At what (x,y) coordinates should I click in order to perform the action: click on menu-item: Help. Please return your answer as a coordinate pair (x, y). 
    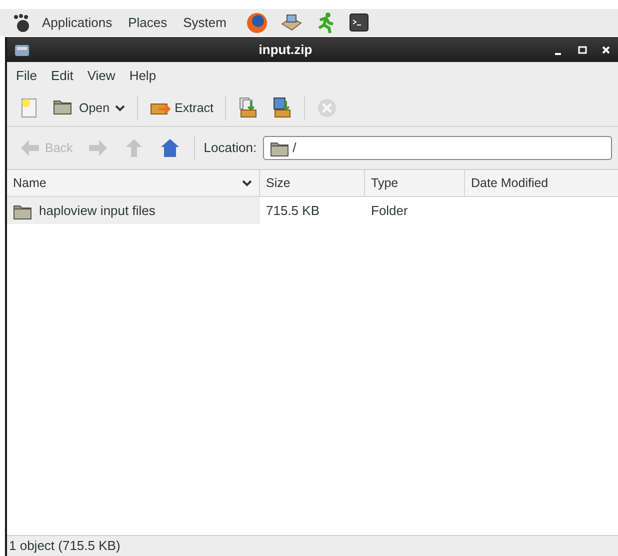
    Looking at the image, I should click on (143, 76).